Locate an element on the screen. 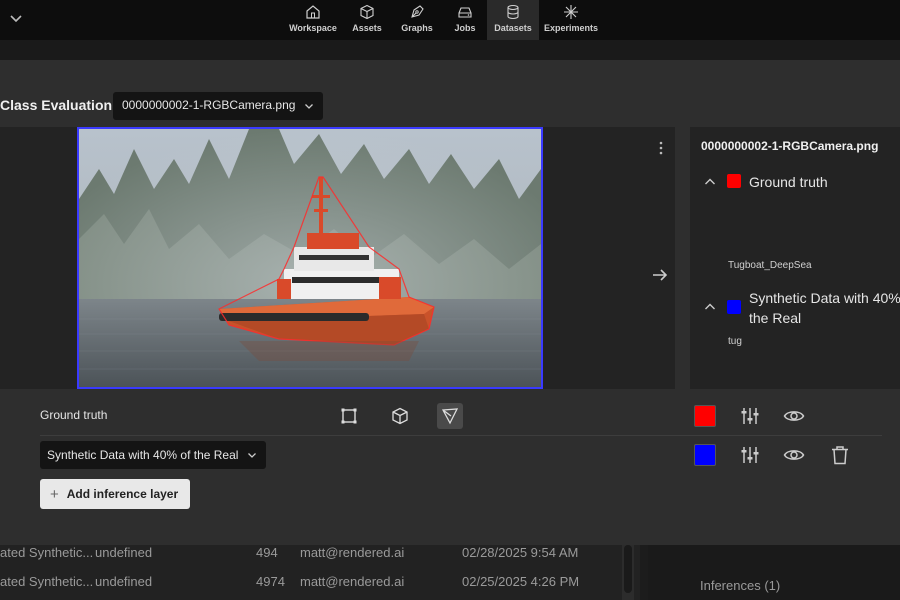  panel-file-name: 0000000002-1-RGBCamera.png is located at coordinates (790, 146).